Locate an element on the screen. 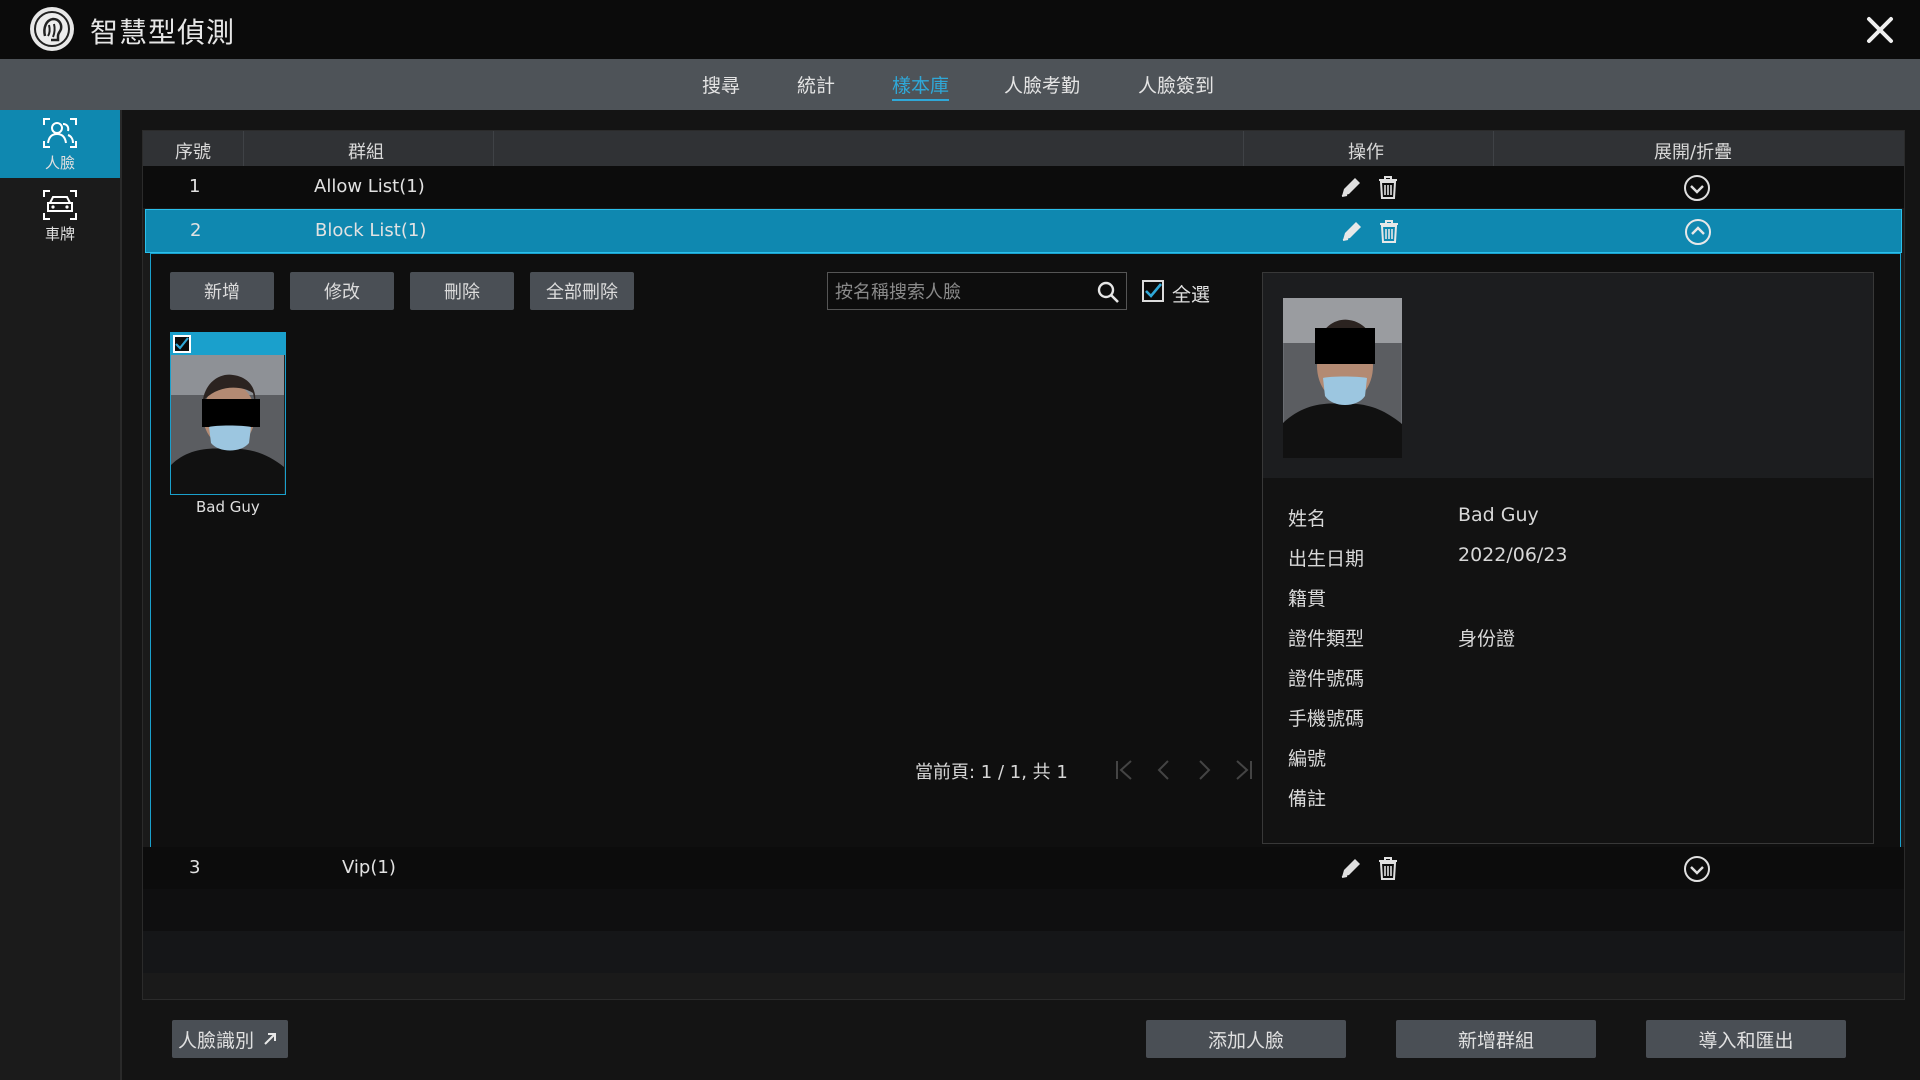 The height and width of the screenshot is (1080, 1920). tab-face-checkin: 人臉簽到 is located at coordinates (1176, 84).